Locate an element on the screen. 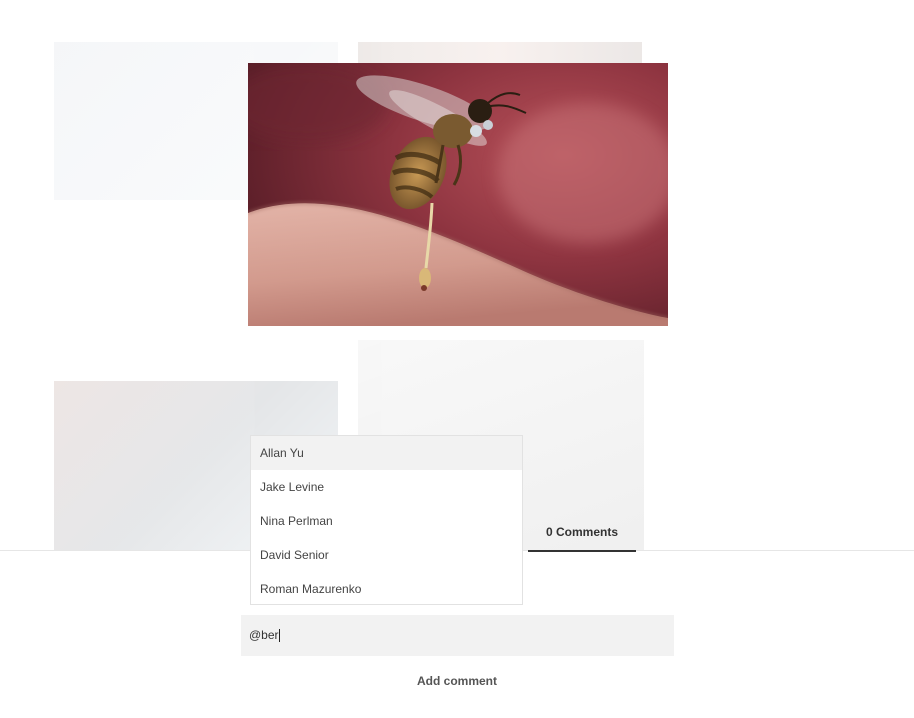  comment-input-value: @ber is located at coordinates (264, 635).